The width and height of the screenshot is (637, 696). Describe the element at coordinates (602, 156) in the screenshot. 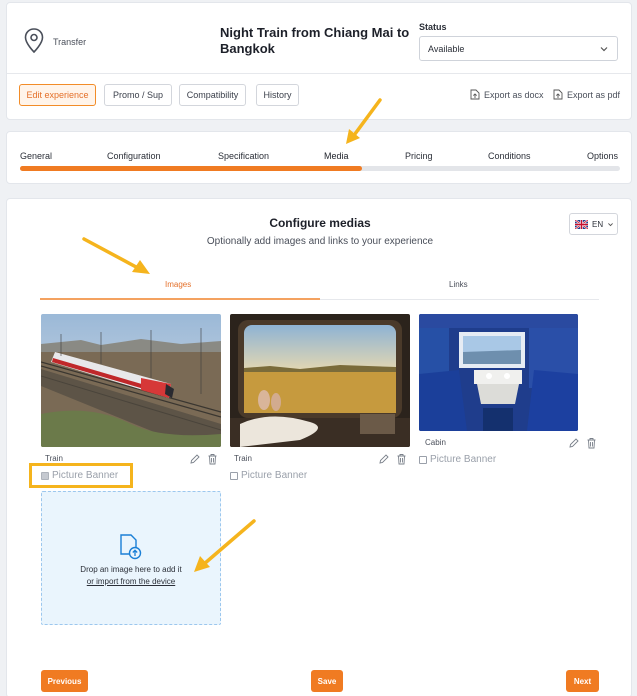

I see `step-options: Options` at that location.